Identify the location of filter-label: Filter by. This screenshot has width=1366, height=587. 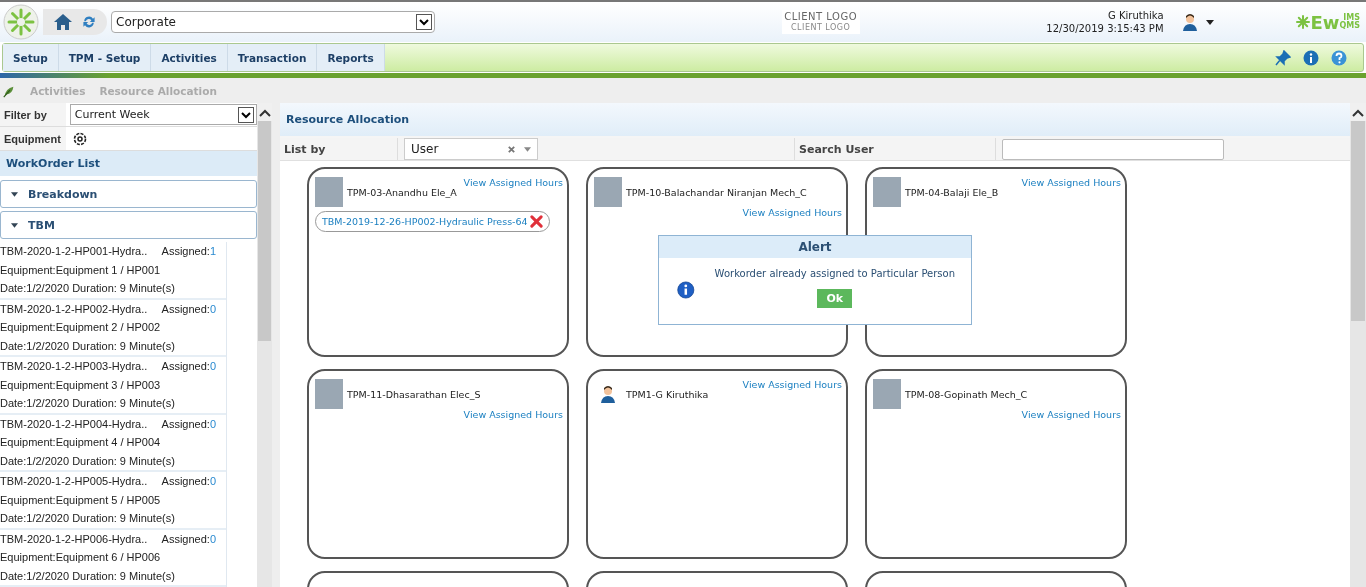
(33, 114).